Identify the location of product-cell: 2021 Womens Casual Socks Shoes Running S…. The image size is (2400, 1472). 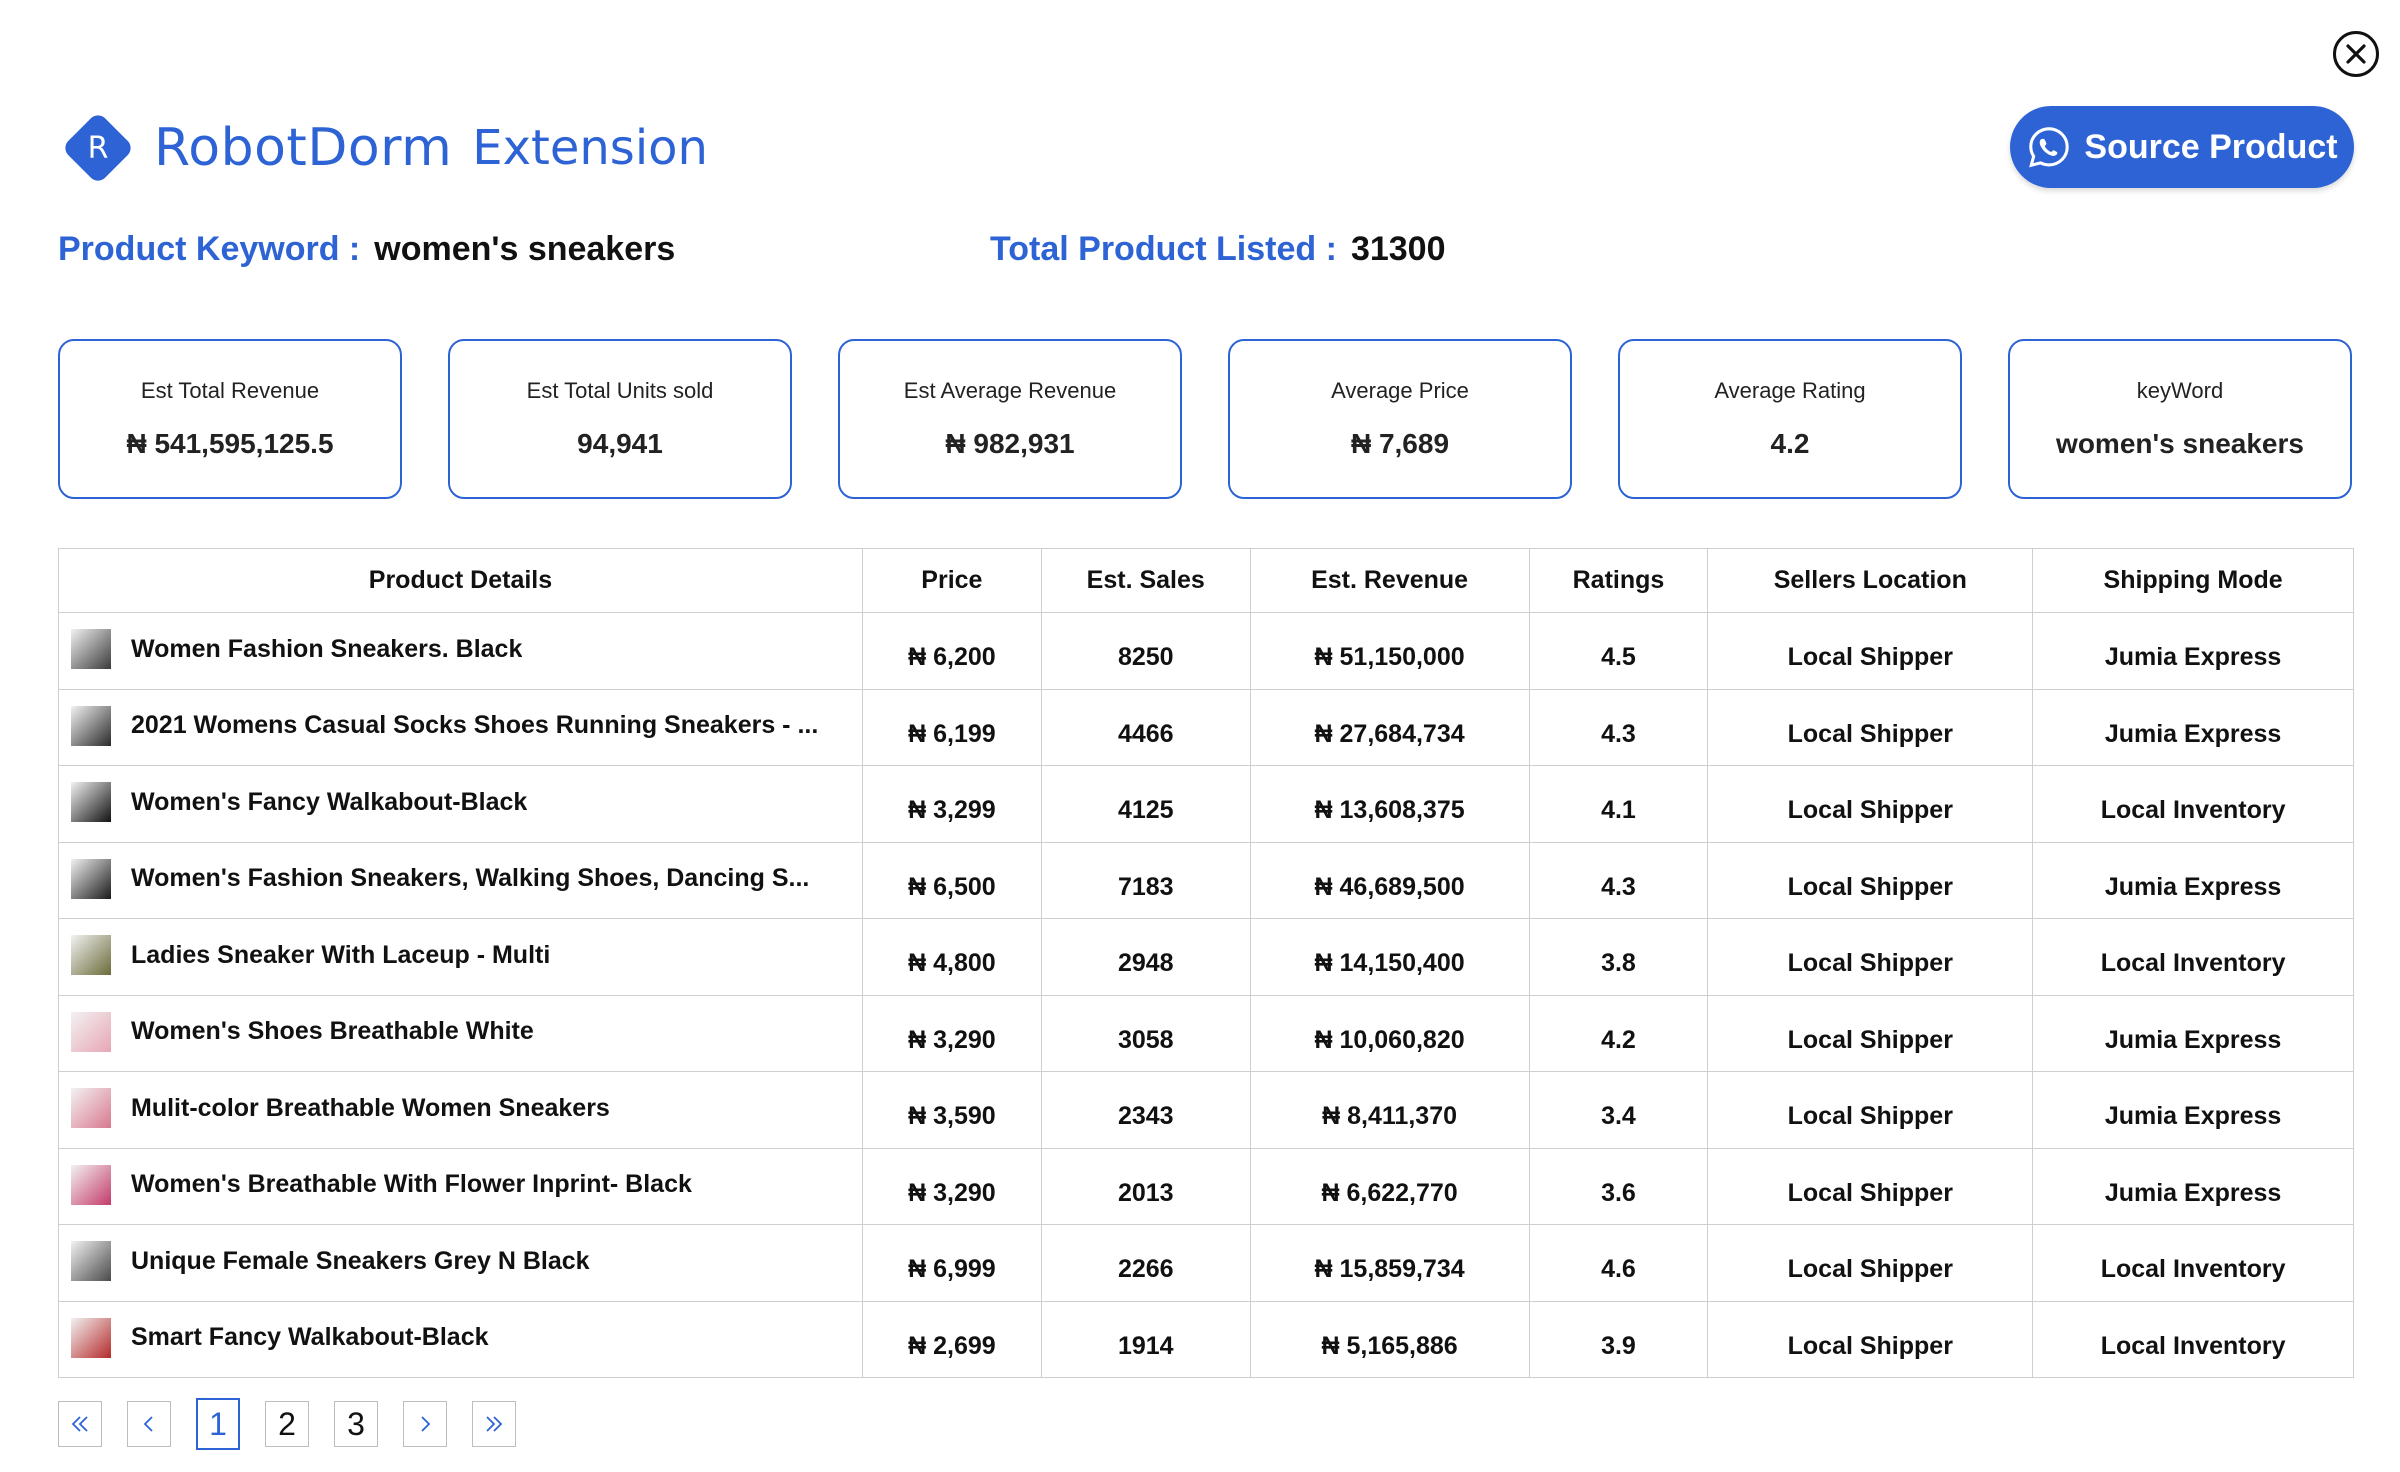
(460, 727).